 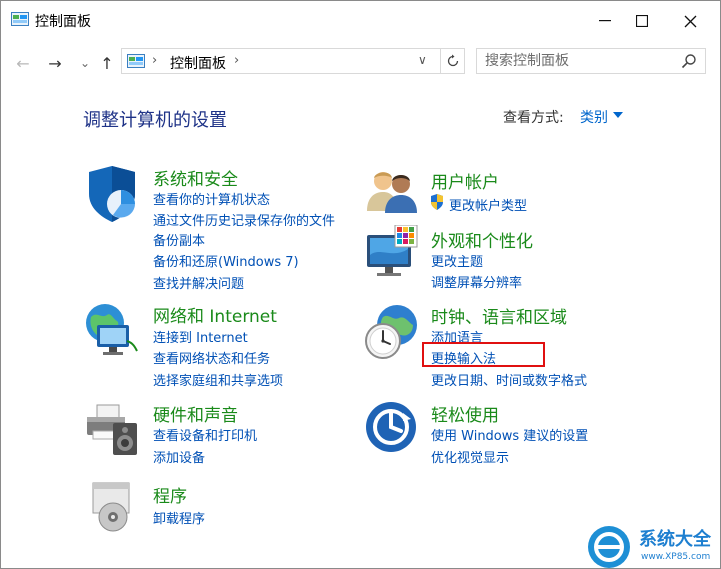 I want to click on recent-locations-button: ⌄, so click(x=85, y=63).